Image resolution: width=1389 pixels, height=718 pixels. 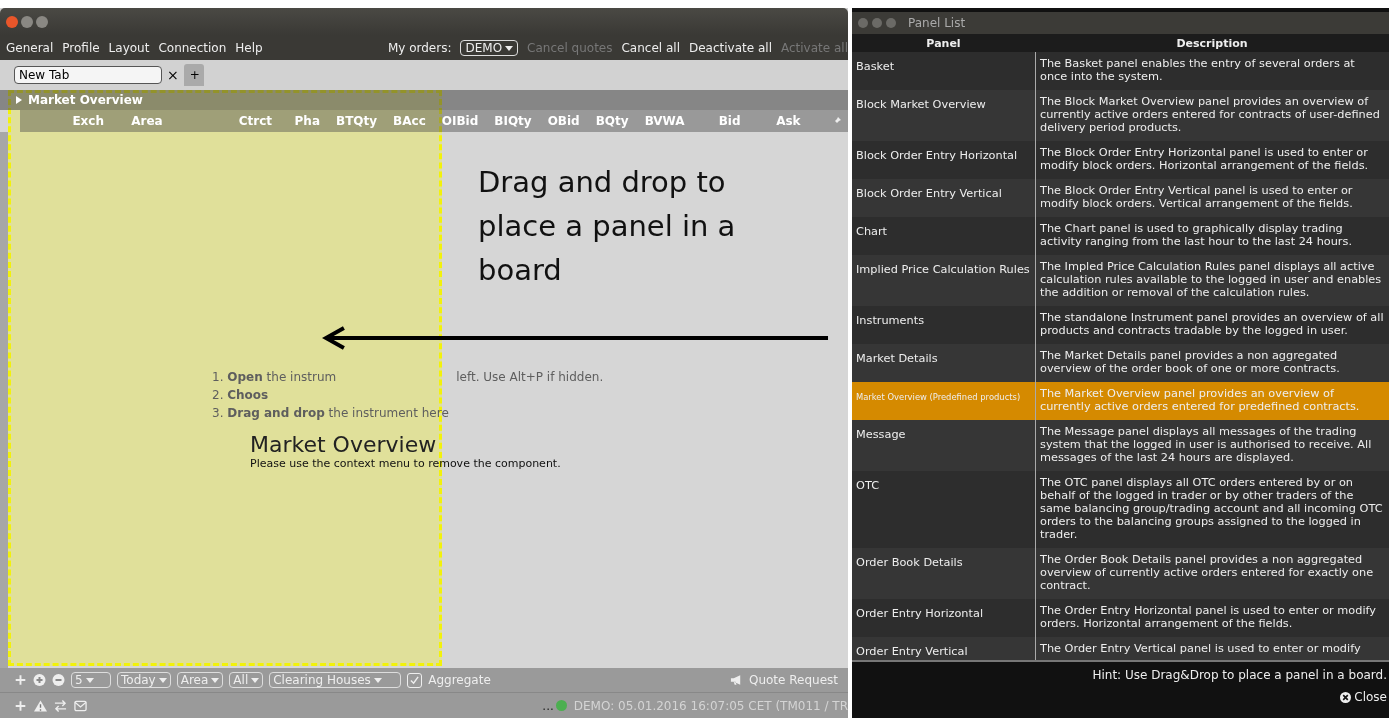 What do you see at coordinates (249, 47) in the screenshot?
I see `menu-item: Help` at bounding box center [249, 47].